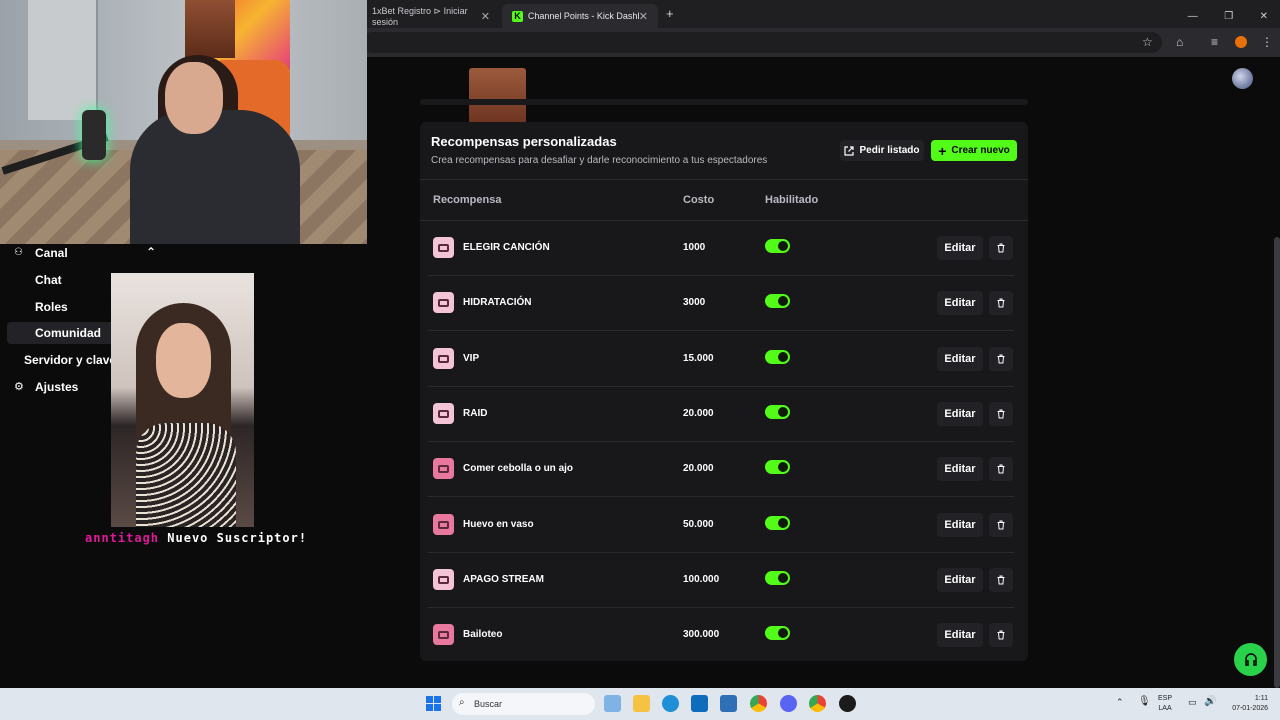 This screenshot has width=1280, height=720. Describe the element at coordinates (1242, 78) in the screenshot. I see `avatar` at that location.